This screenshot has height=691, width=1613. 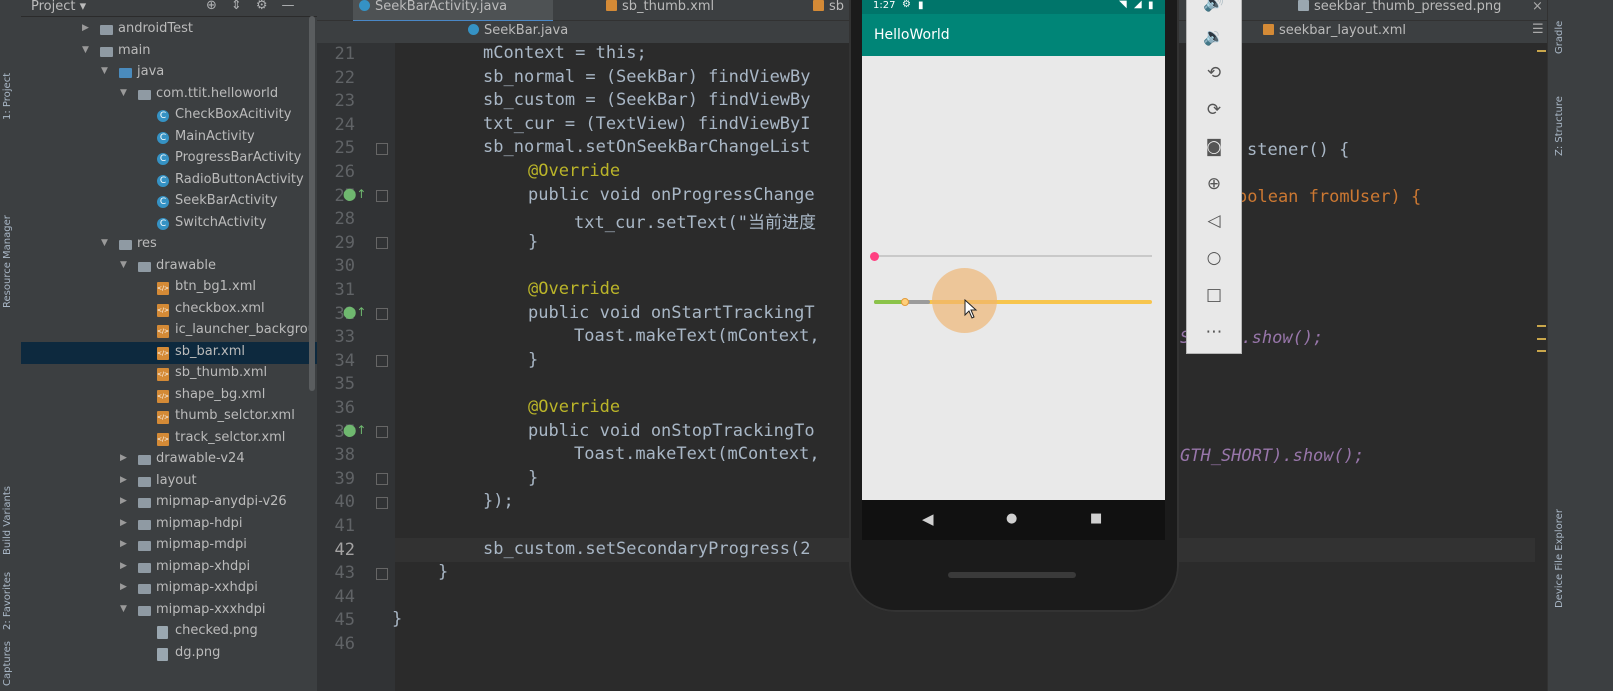 What do you see at coordinates (169, 95) in the screenshot?
I see `tree-item: ▼ com.ttit.helloworld` at bounding box center [169, 95].